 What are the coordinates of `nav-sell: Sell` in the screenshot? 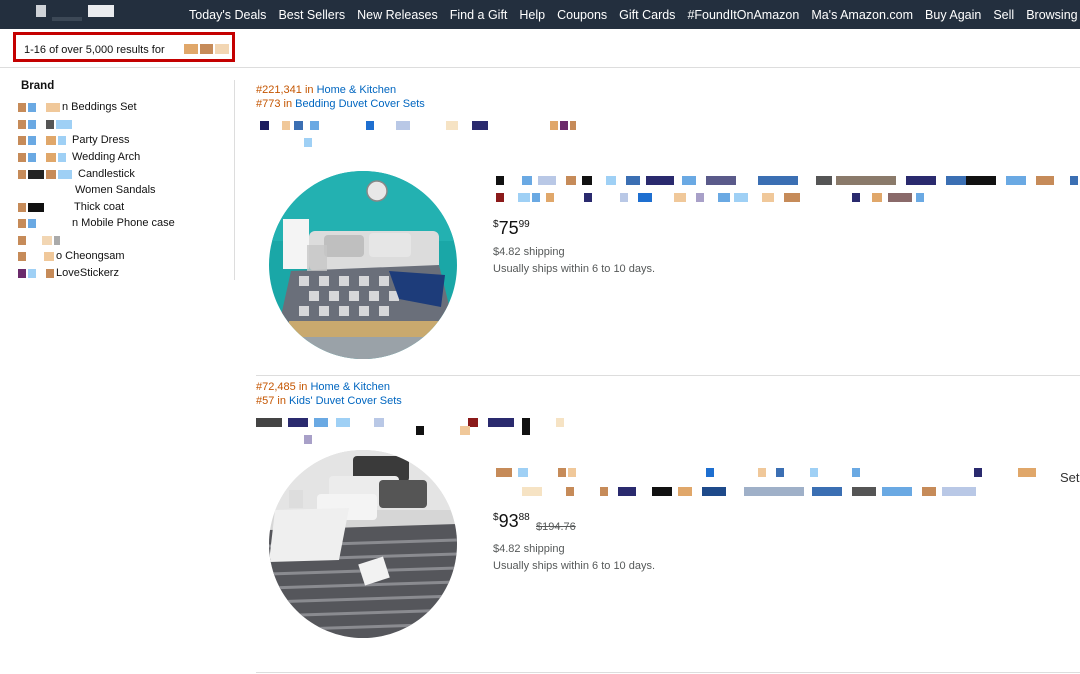 It's located at (1005, 15).